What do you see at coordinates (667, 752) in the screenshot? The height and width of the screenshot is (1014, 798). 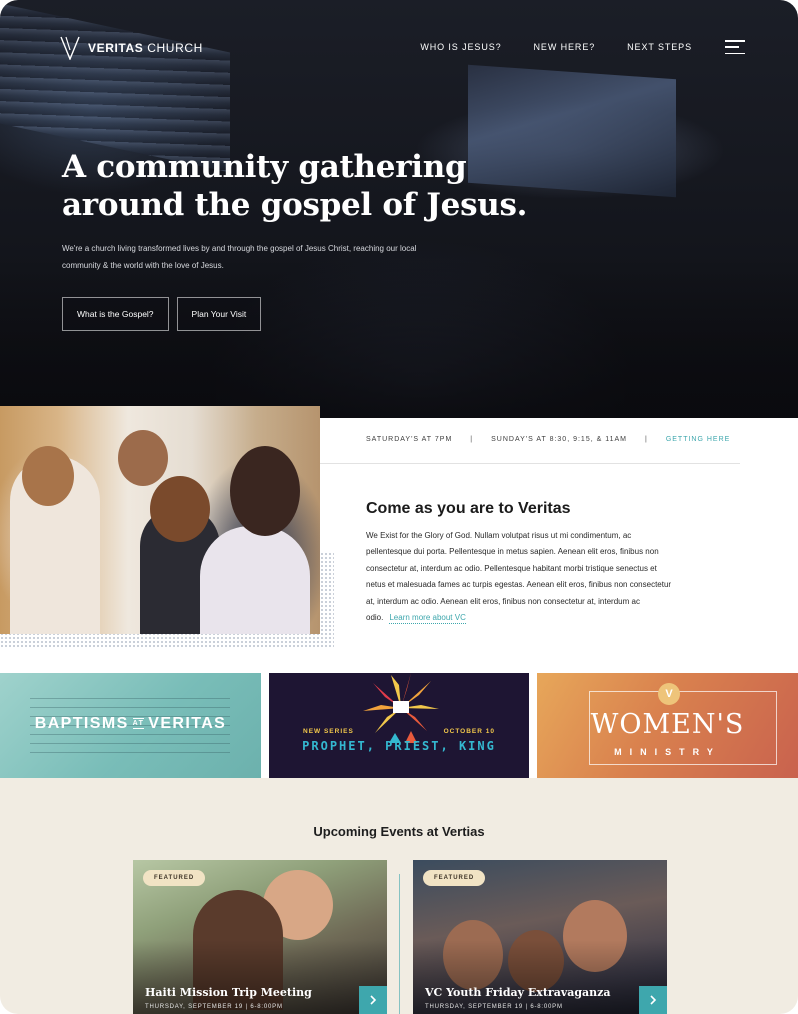 I see `ministry-subtitle: MINISTRY` at bounding box center [667, 752].